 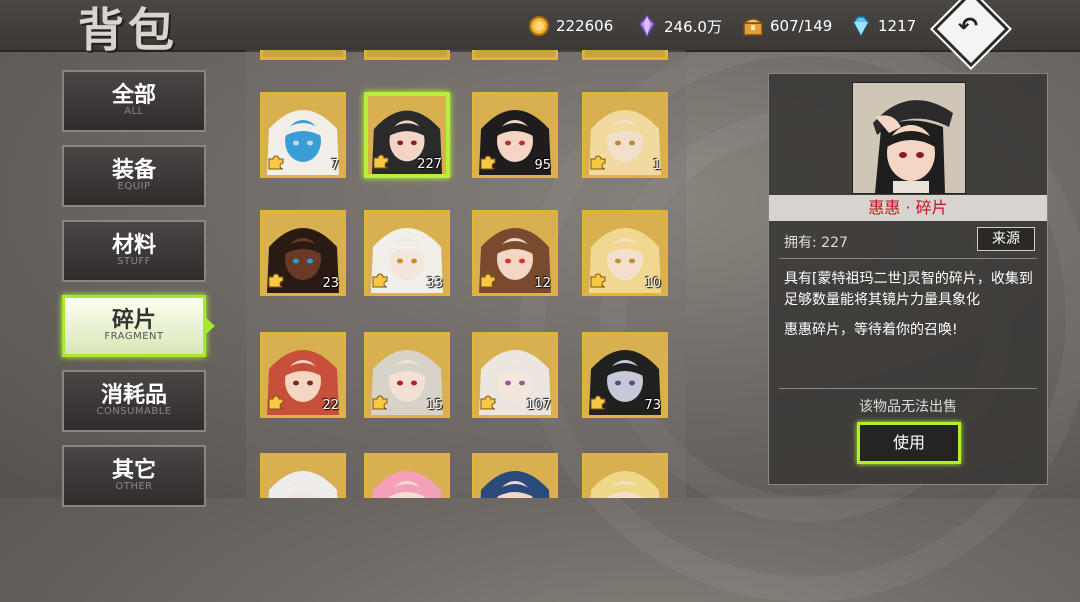 I want to click on sell-notice: 该物品无法出售, so click(x=908, y=407).